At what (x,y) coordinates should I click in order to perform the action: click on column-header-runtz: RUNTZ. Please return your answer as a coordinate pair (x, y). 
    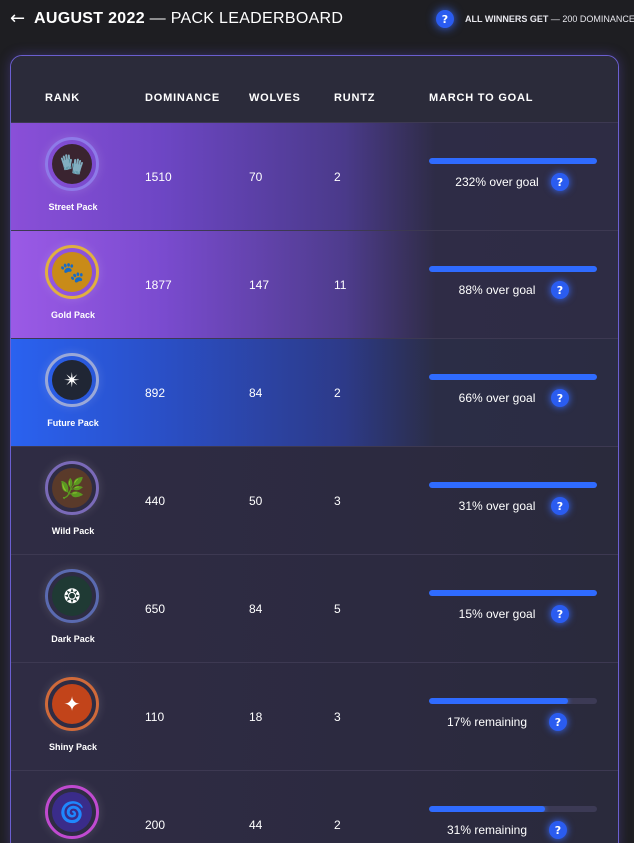
    Looking at the image, I should click on (355, 98).